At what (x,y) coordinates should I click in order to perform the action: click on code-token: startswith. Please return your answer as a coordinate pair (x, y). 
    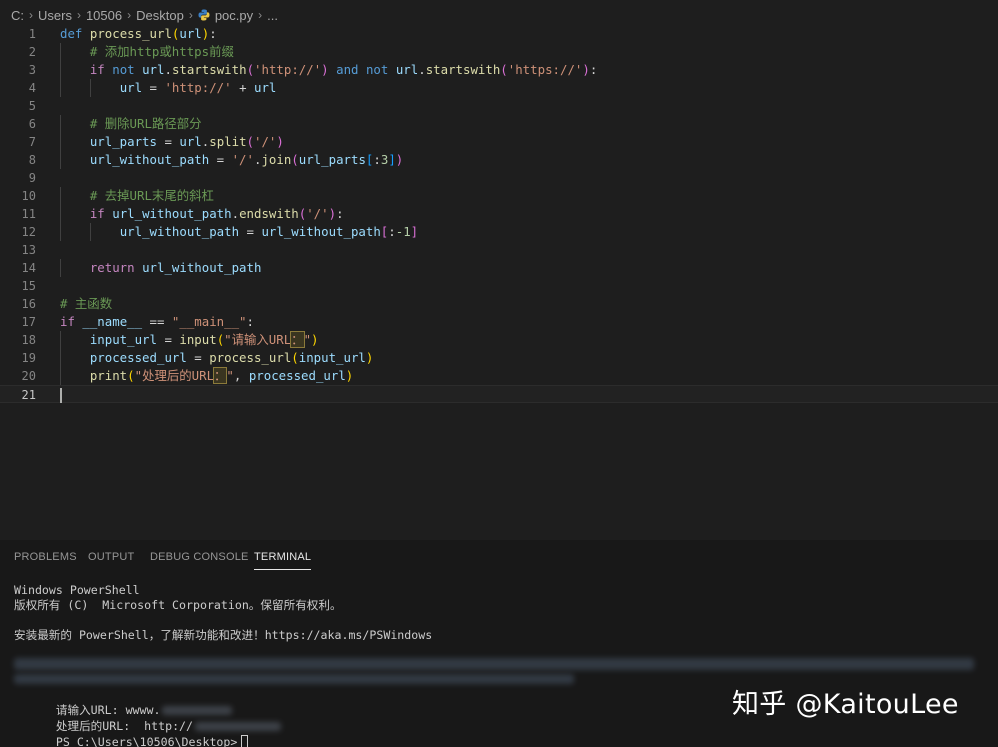
    Looking at the image, I should click on (209, 69).